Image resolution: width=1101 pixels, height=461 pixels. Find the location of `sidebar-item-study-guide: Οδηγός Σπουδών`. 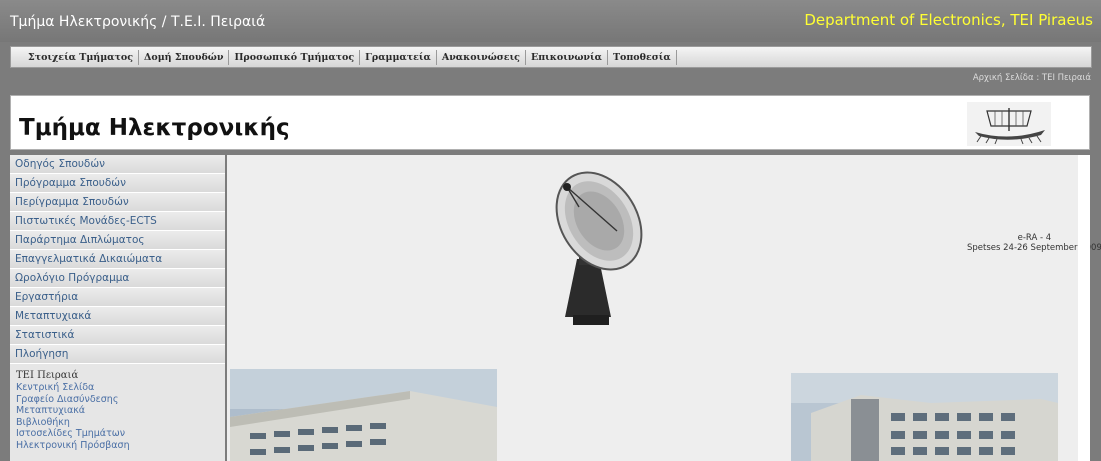

sidebar-item-study-guide: Οδηγός Σπουδών is located at coordinates (117, 164).